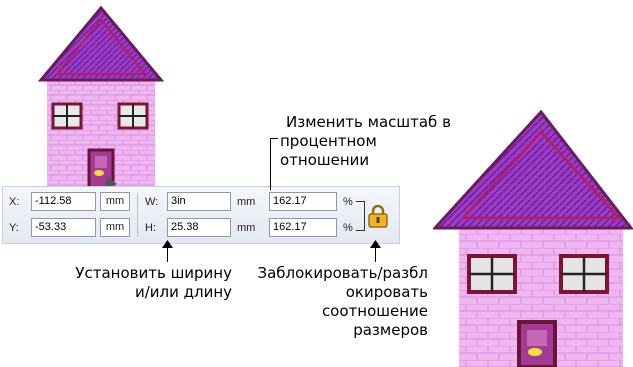 The image size is (633, 367). What do you see at coordinates (246, 202) in the screenshot?
I see `w-unit-label: mm` at bounding box center [246, 202].